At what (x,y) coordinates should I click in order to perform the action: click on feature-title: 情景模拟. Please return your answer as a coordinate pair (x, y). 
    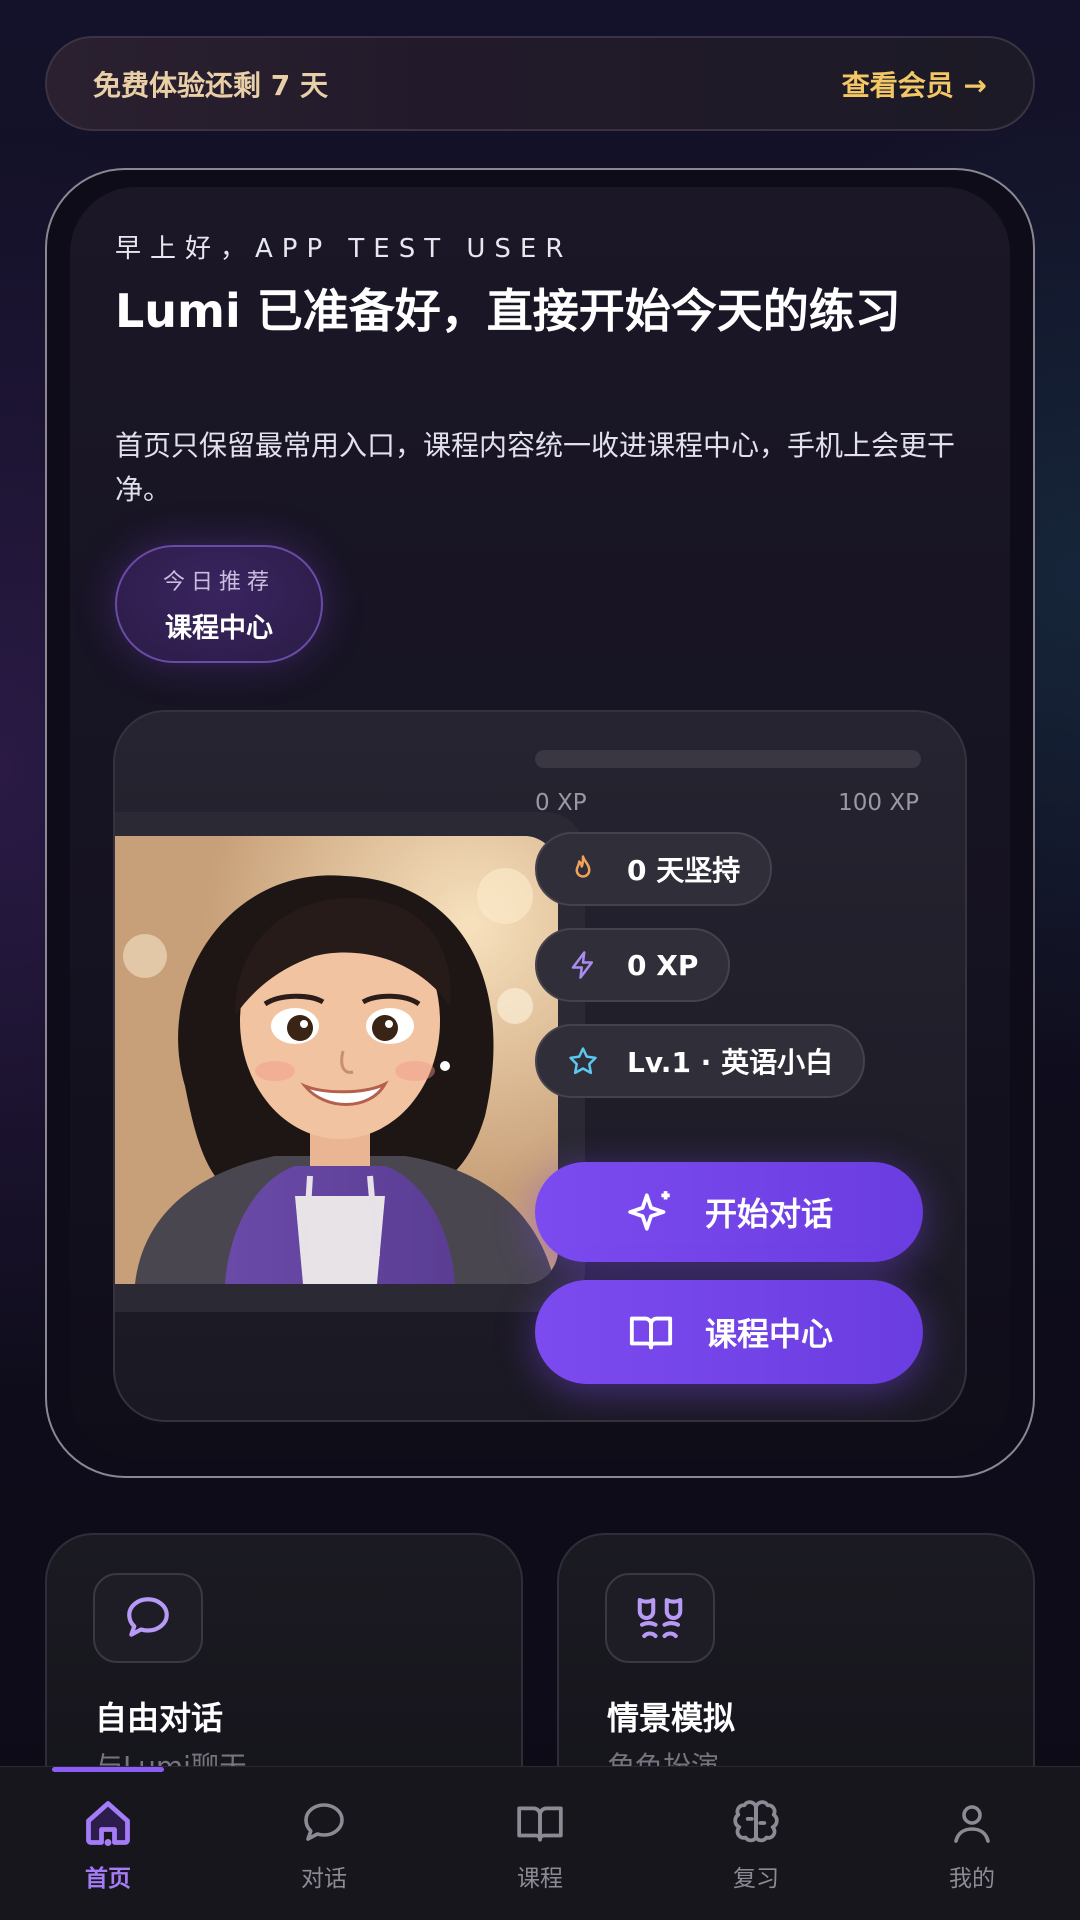
    Looking at the image, I should click on (671, 1718).